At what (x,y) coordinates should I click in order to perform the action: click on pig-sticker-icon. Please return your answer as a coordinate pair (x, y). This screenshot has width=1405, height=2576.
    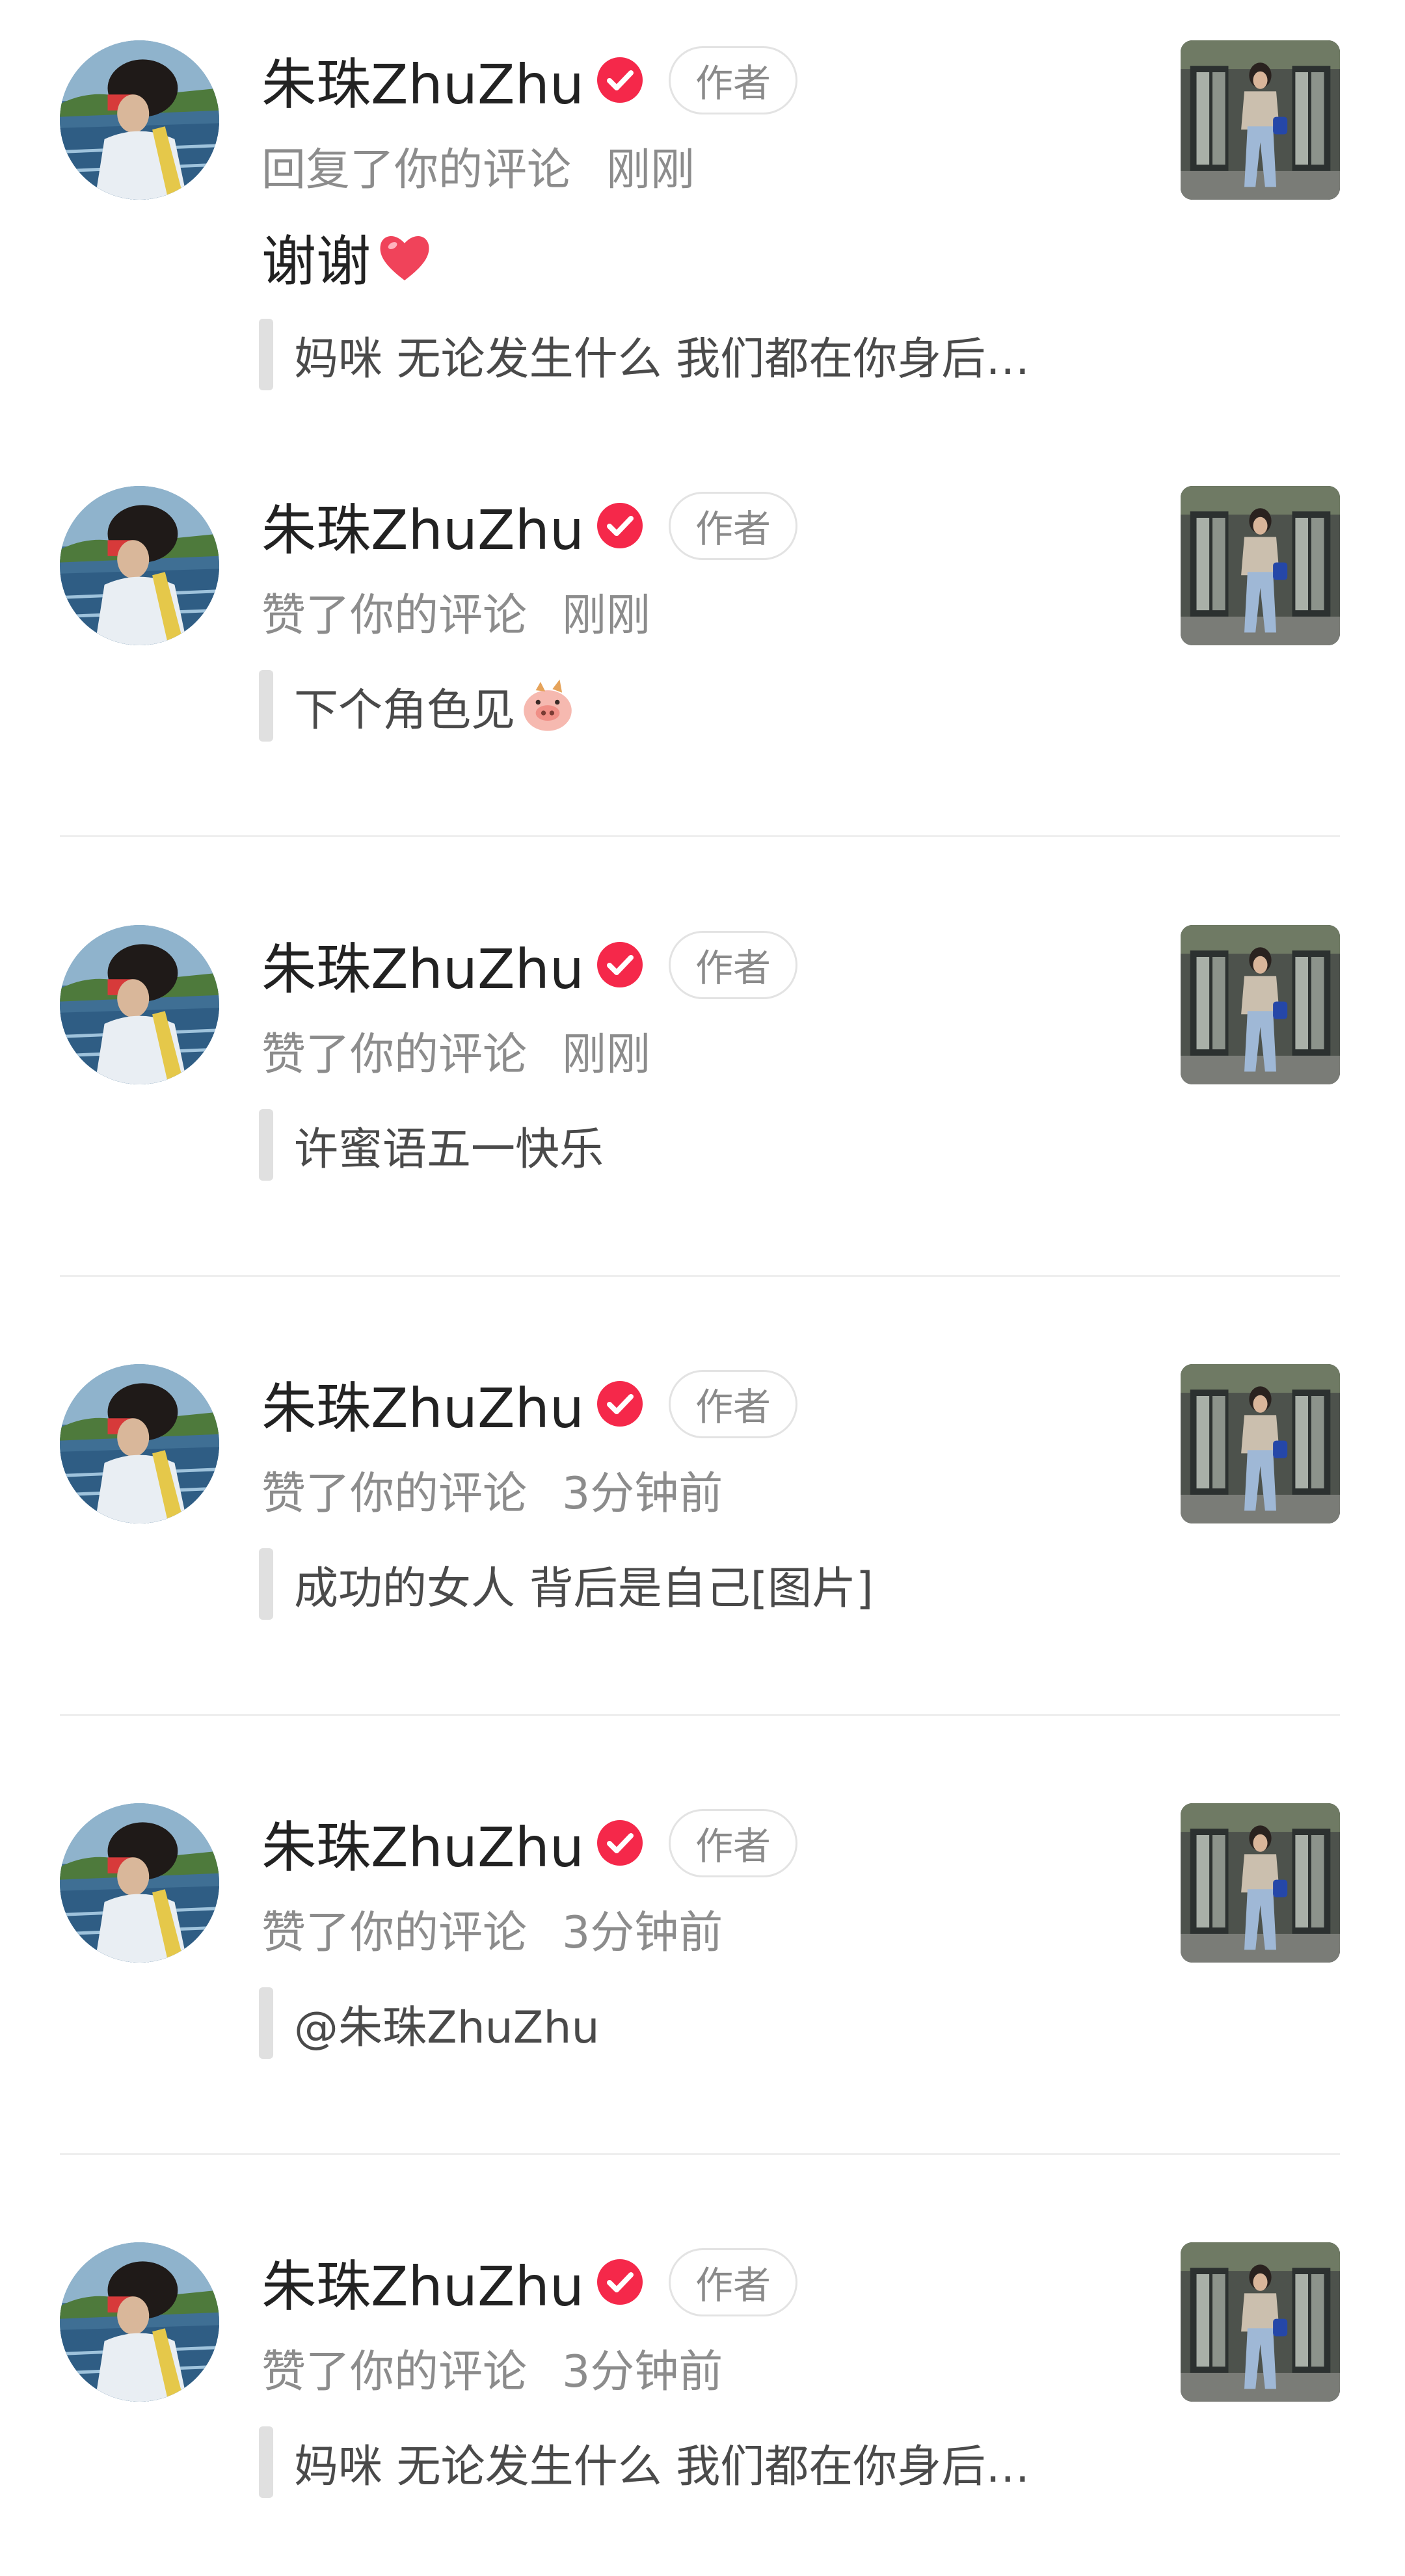
    Looking at the image, I should click on (548, 706).